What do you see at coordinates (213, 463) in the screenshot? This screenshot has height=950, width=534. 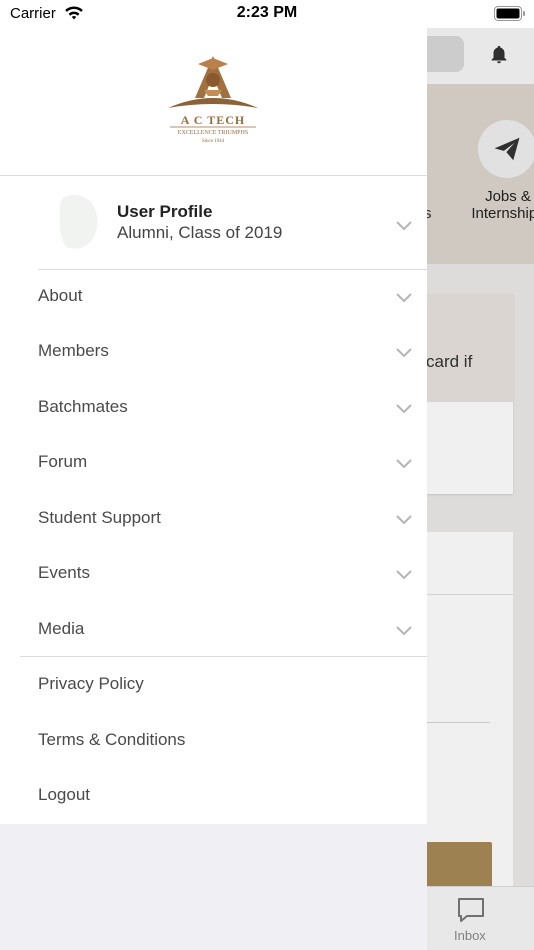 I see `menu-item-forum: Forum` at bounding box center [213, 463].